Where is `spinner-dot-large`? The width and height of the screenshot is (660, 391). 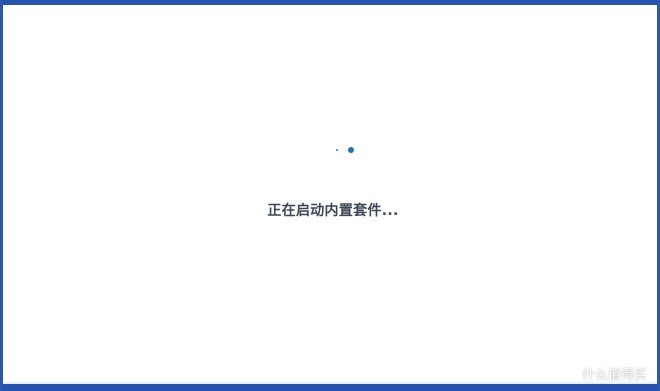 spinner-dot-large is located at coordinates (351, 150).